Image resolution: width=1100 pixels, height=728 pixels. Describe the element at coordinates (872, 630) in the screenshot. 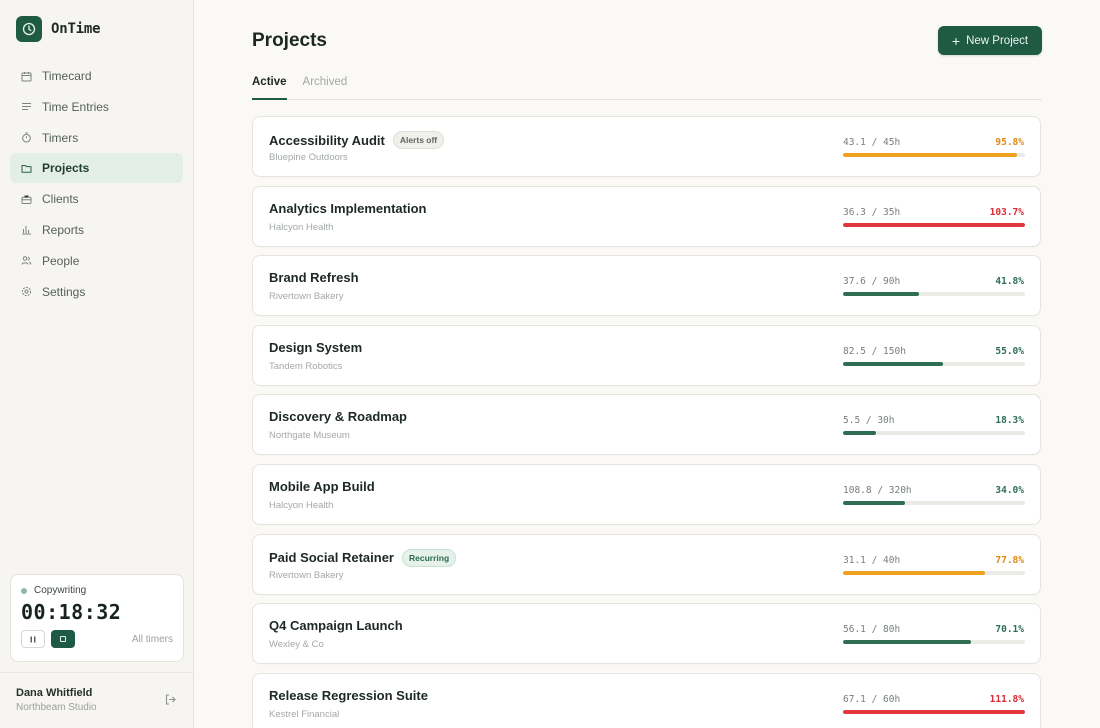

I see `project-hours: 56.1 / 80h` at that location.